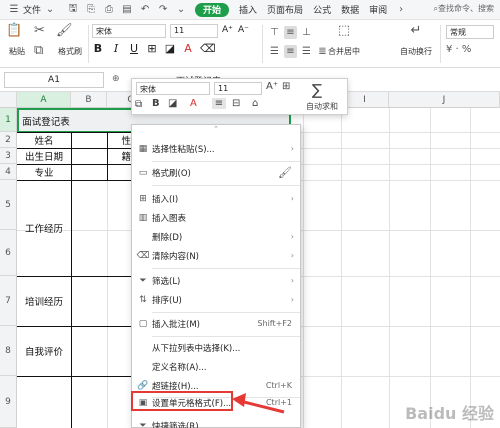 The width and height of the screenshot is (500, 428). Describe the element at coordinates (306, 51) in the screenshot. I see `align-right-icon: ☰` at that location.